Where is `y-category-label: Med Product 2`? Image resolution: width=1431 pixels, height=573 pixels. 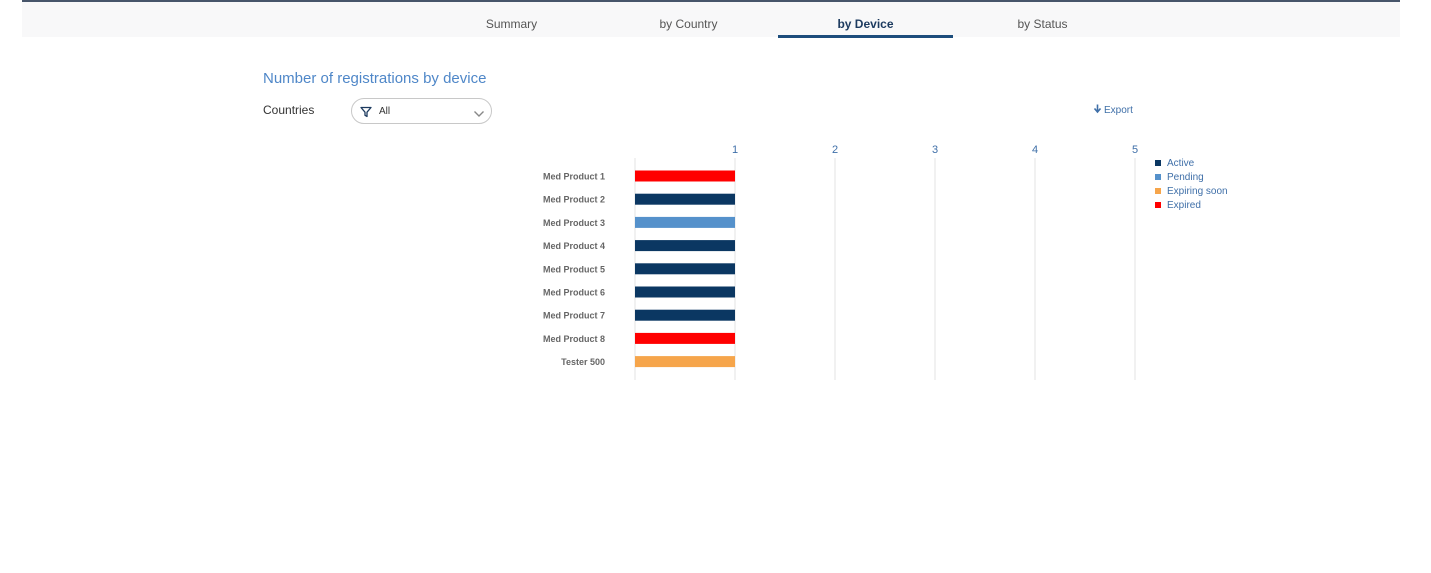
y-category-label: Med Product 2 is located at coordinates (574, 200).